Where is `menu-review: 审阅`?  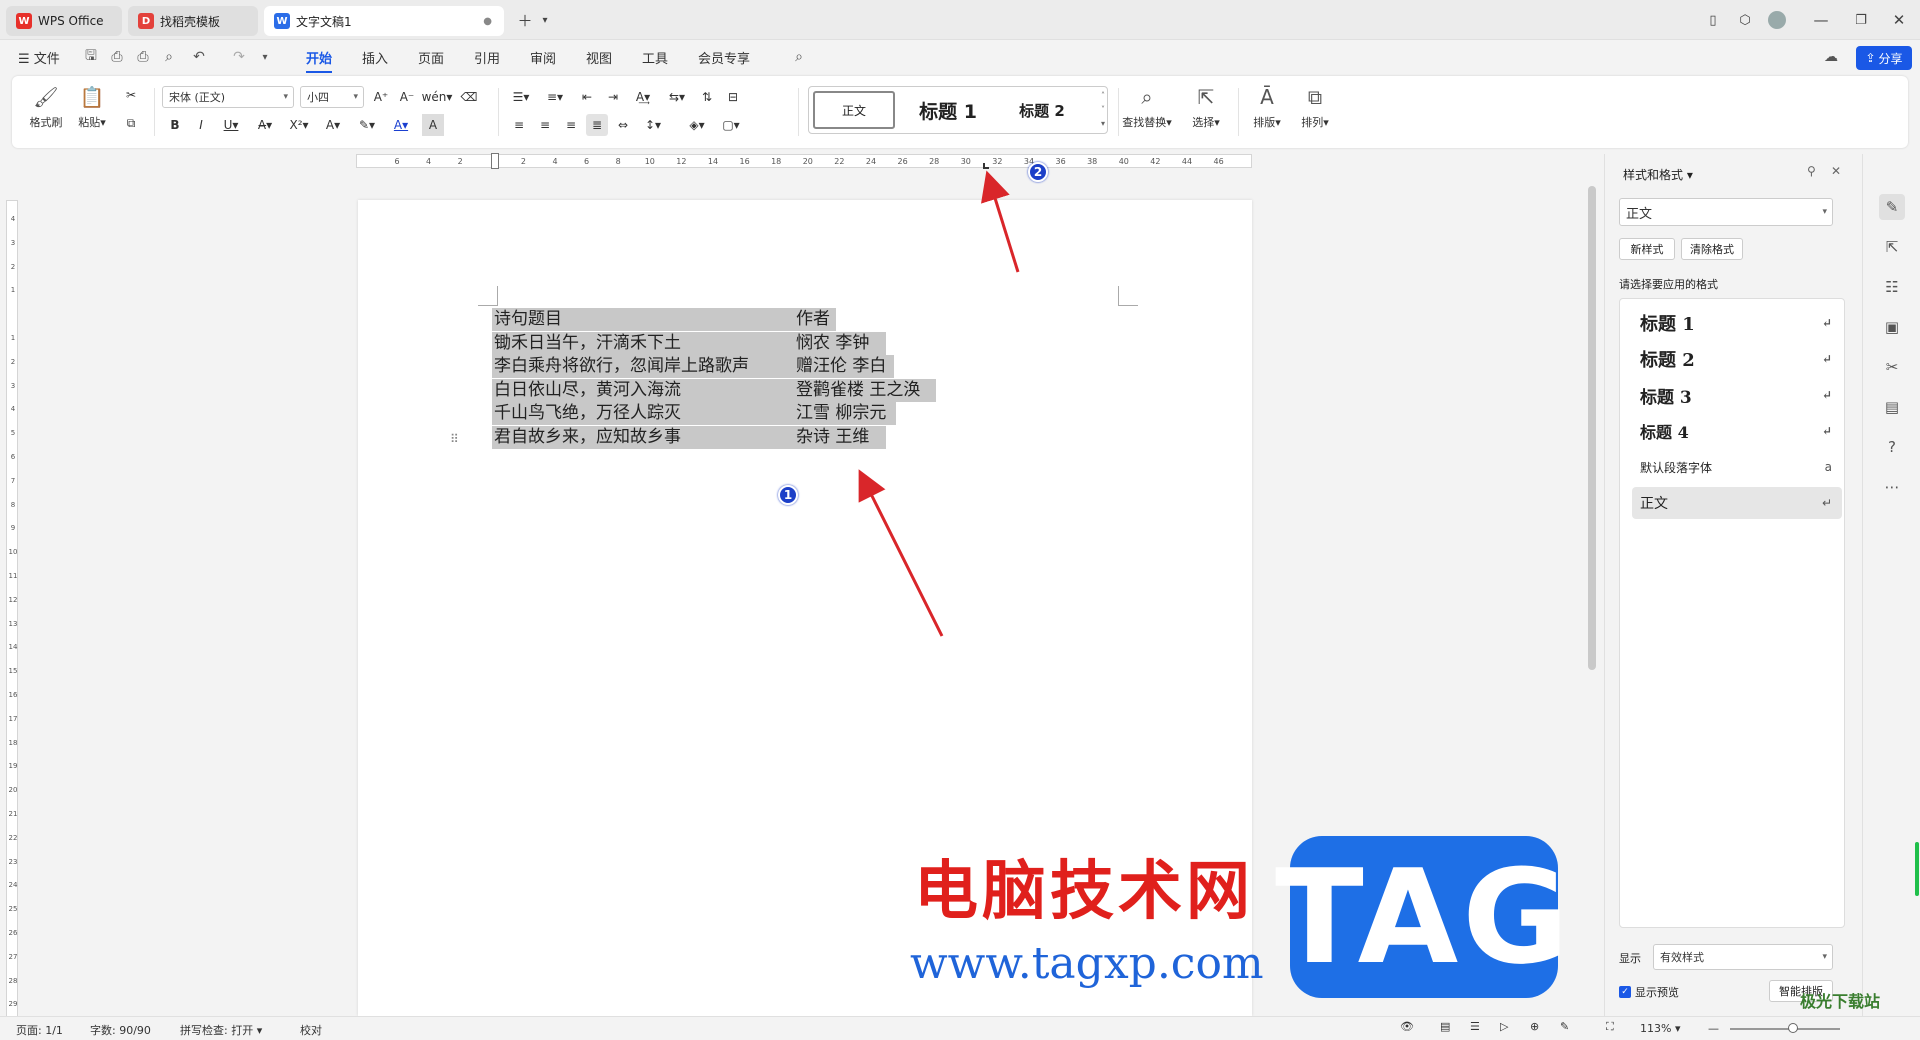
menu-review: 审阅 is located at coordinates (543, 57).